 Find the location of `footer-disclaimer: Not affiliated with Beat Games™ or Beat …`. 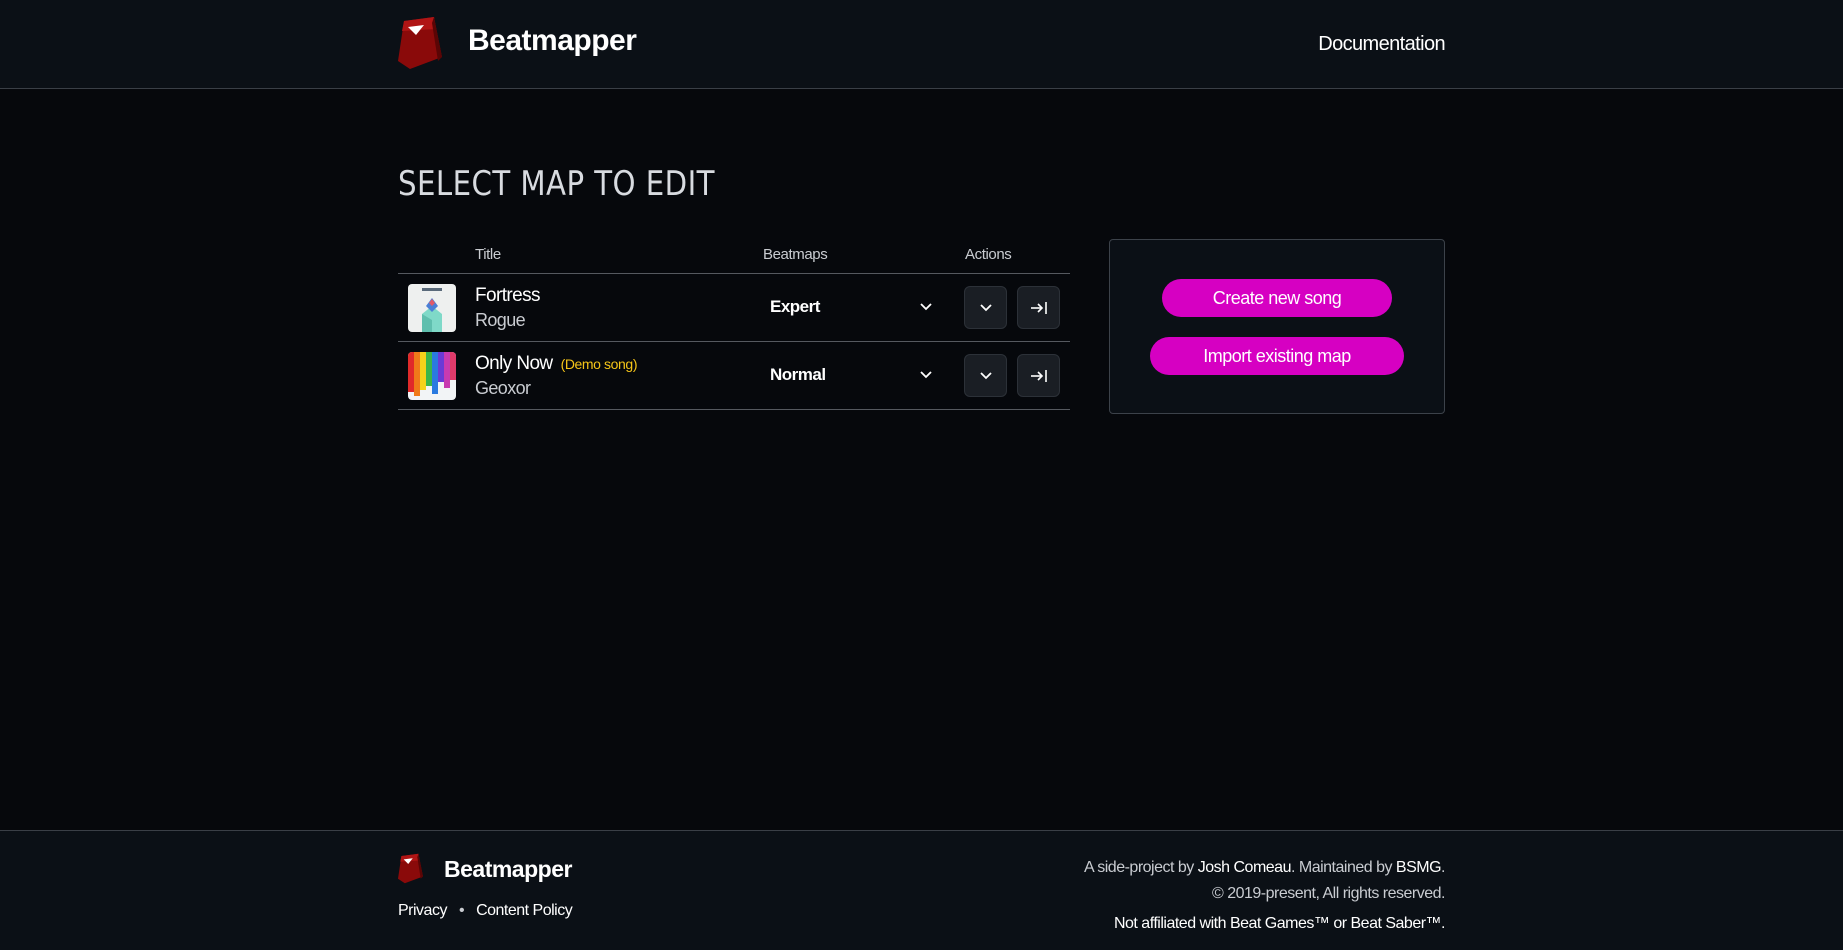

footer-disclaimer: Not affiliated with Beat Games™ or Beat … is located at coordinates (1279, 923).